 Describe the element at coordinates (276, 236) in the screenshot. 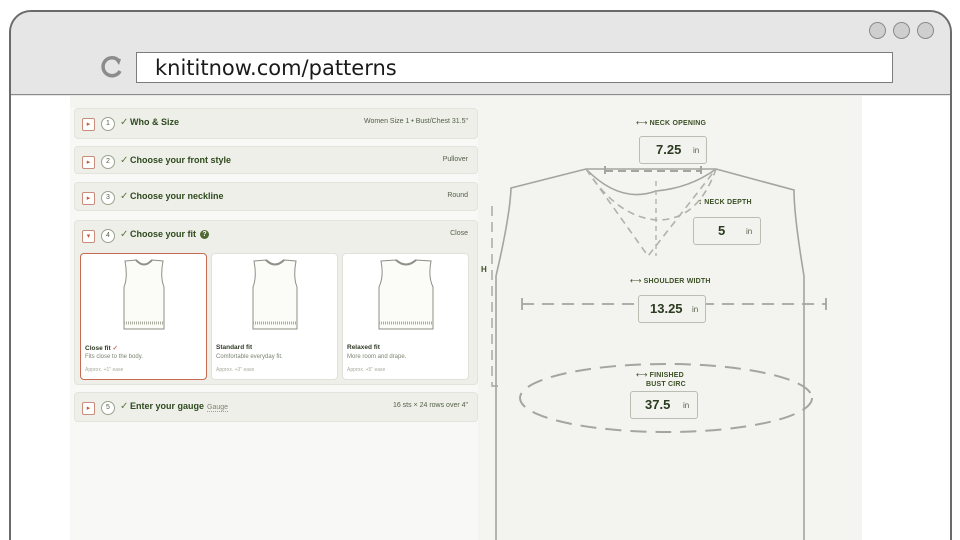

I see `step-fit-header: ▾ 4 ✓ Choose your fit? Close` at that location.